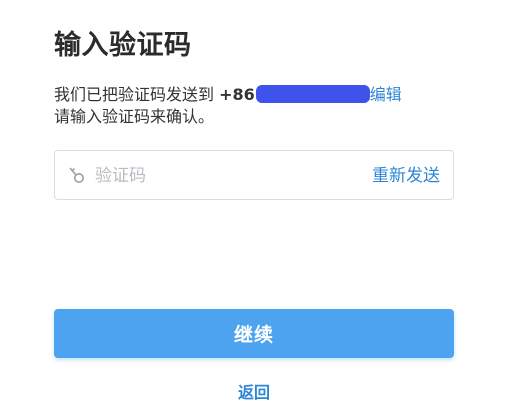  What do you see at coordinates (77, 175) in the screenshot?
I see `key-icon` at bounding box center [77, 175].